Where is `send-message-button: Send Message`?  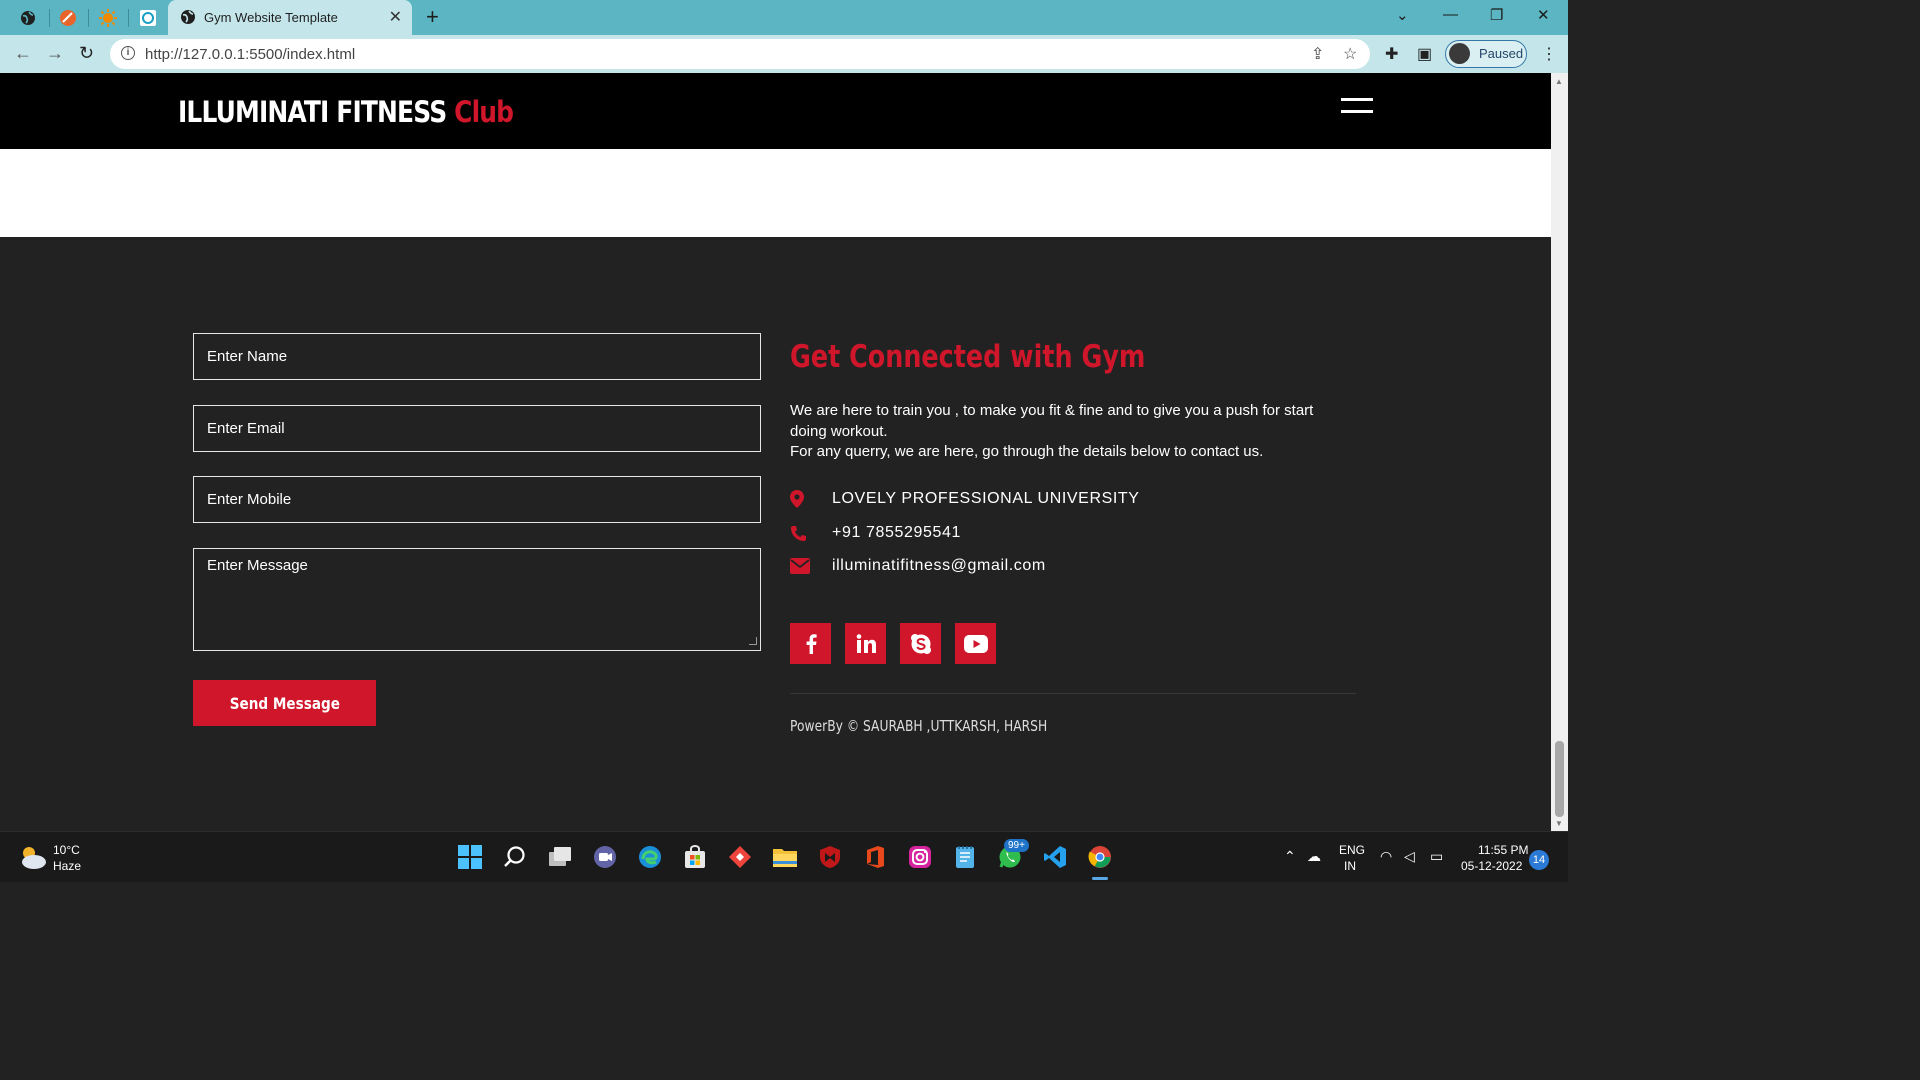
send-message-button: Send Message is located at coordinates (284, 703).